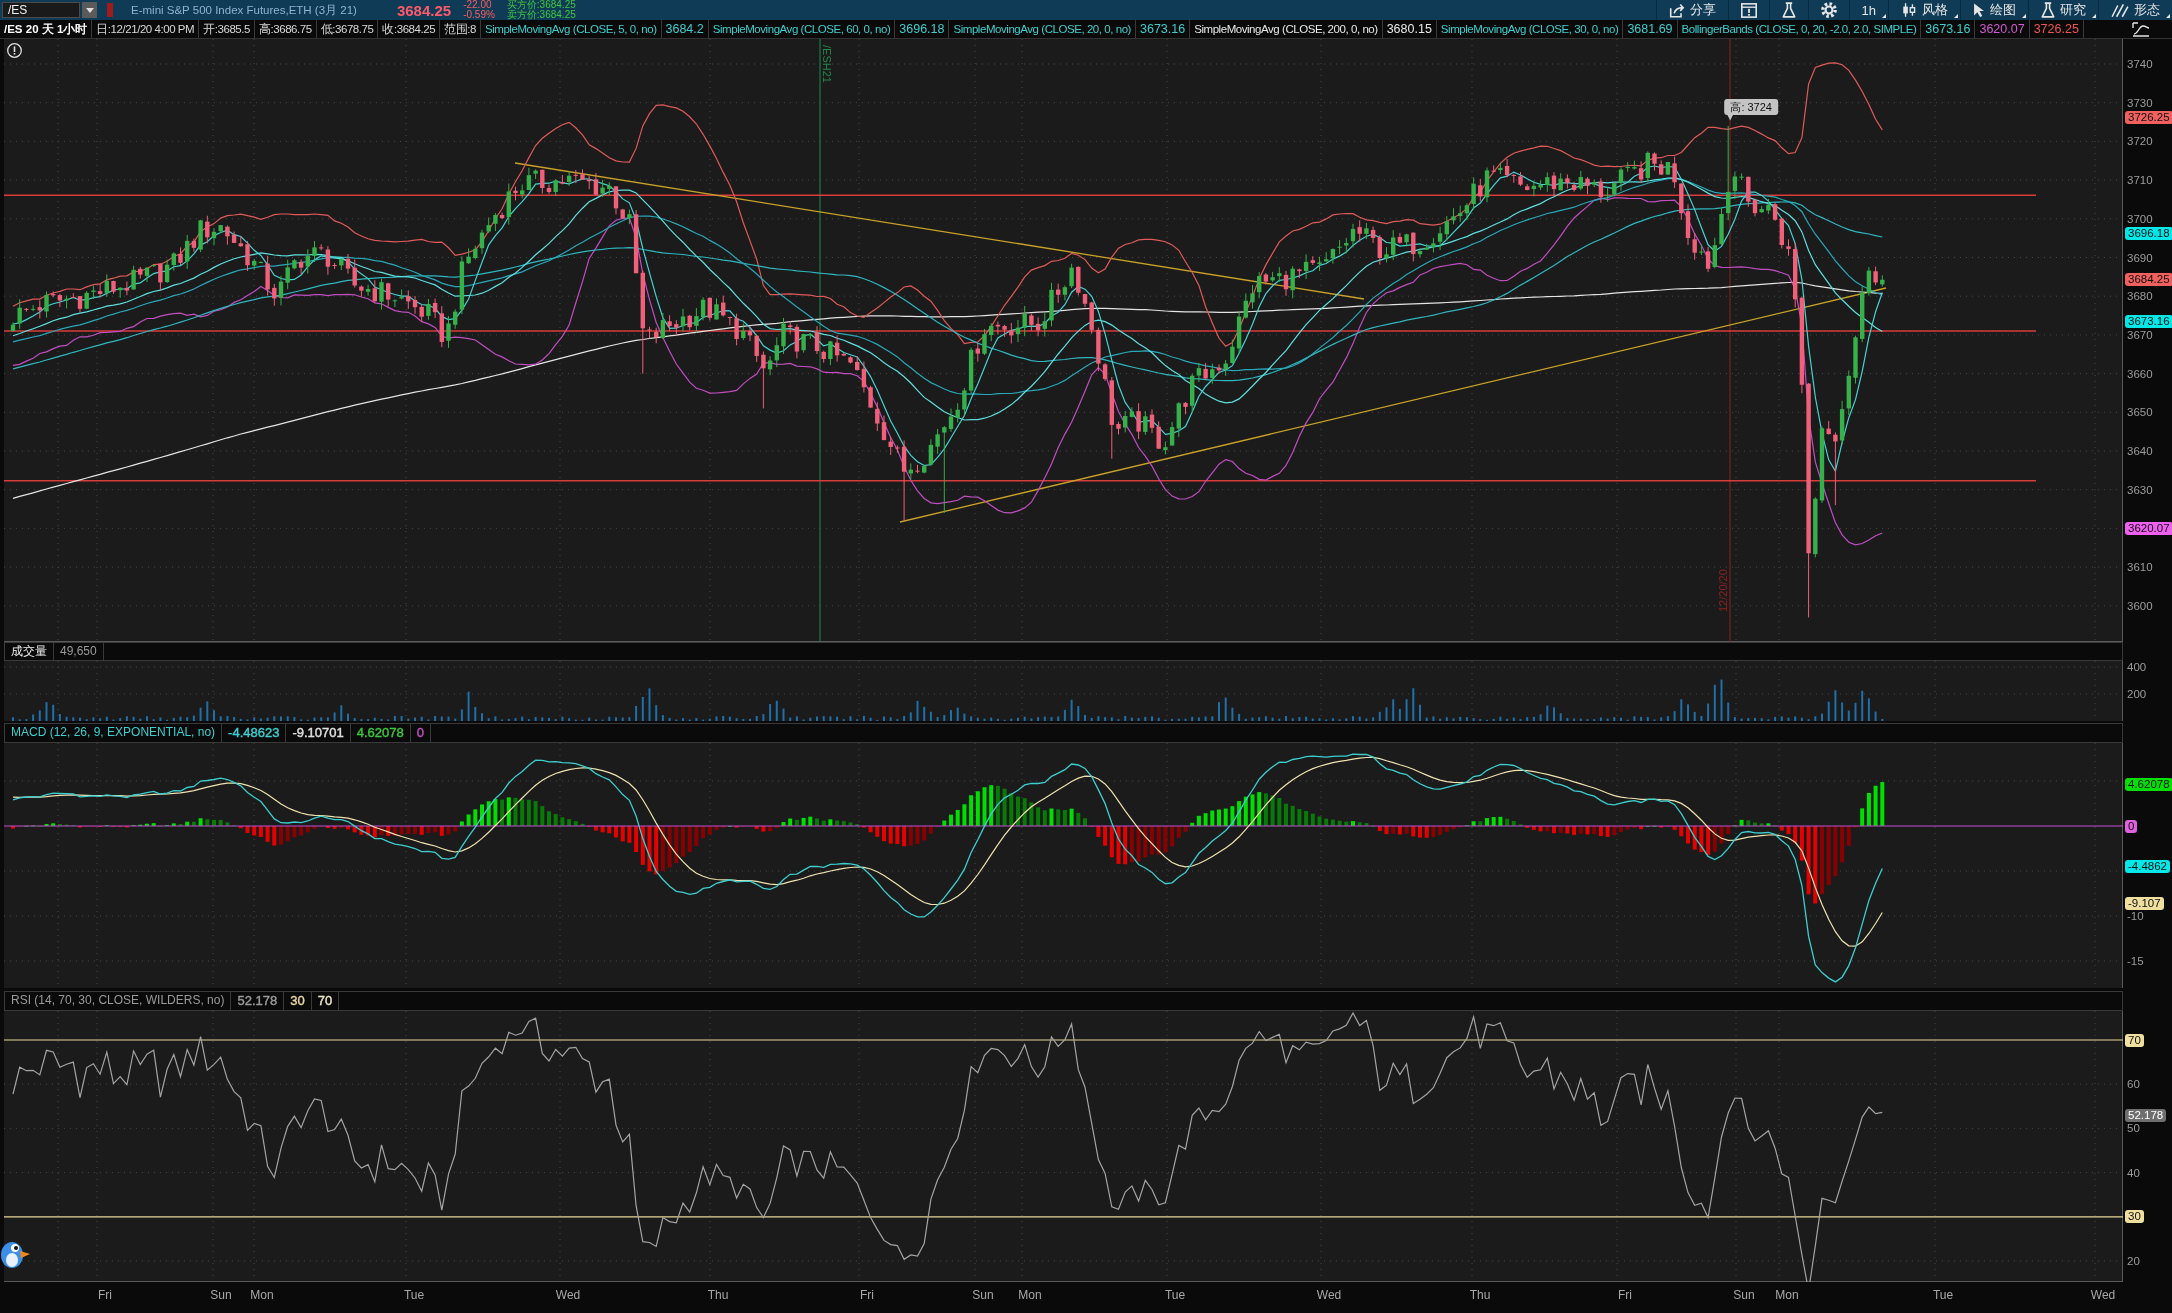 The width and height of the screenshot is (2172, 1313). I want to click on price-badge: 3620.07, so click(2148, 528).